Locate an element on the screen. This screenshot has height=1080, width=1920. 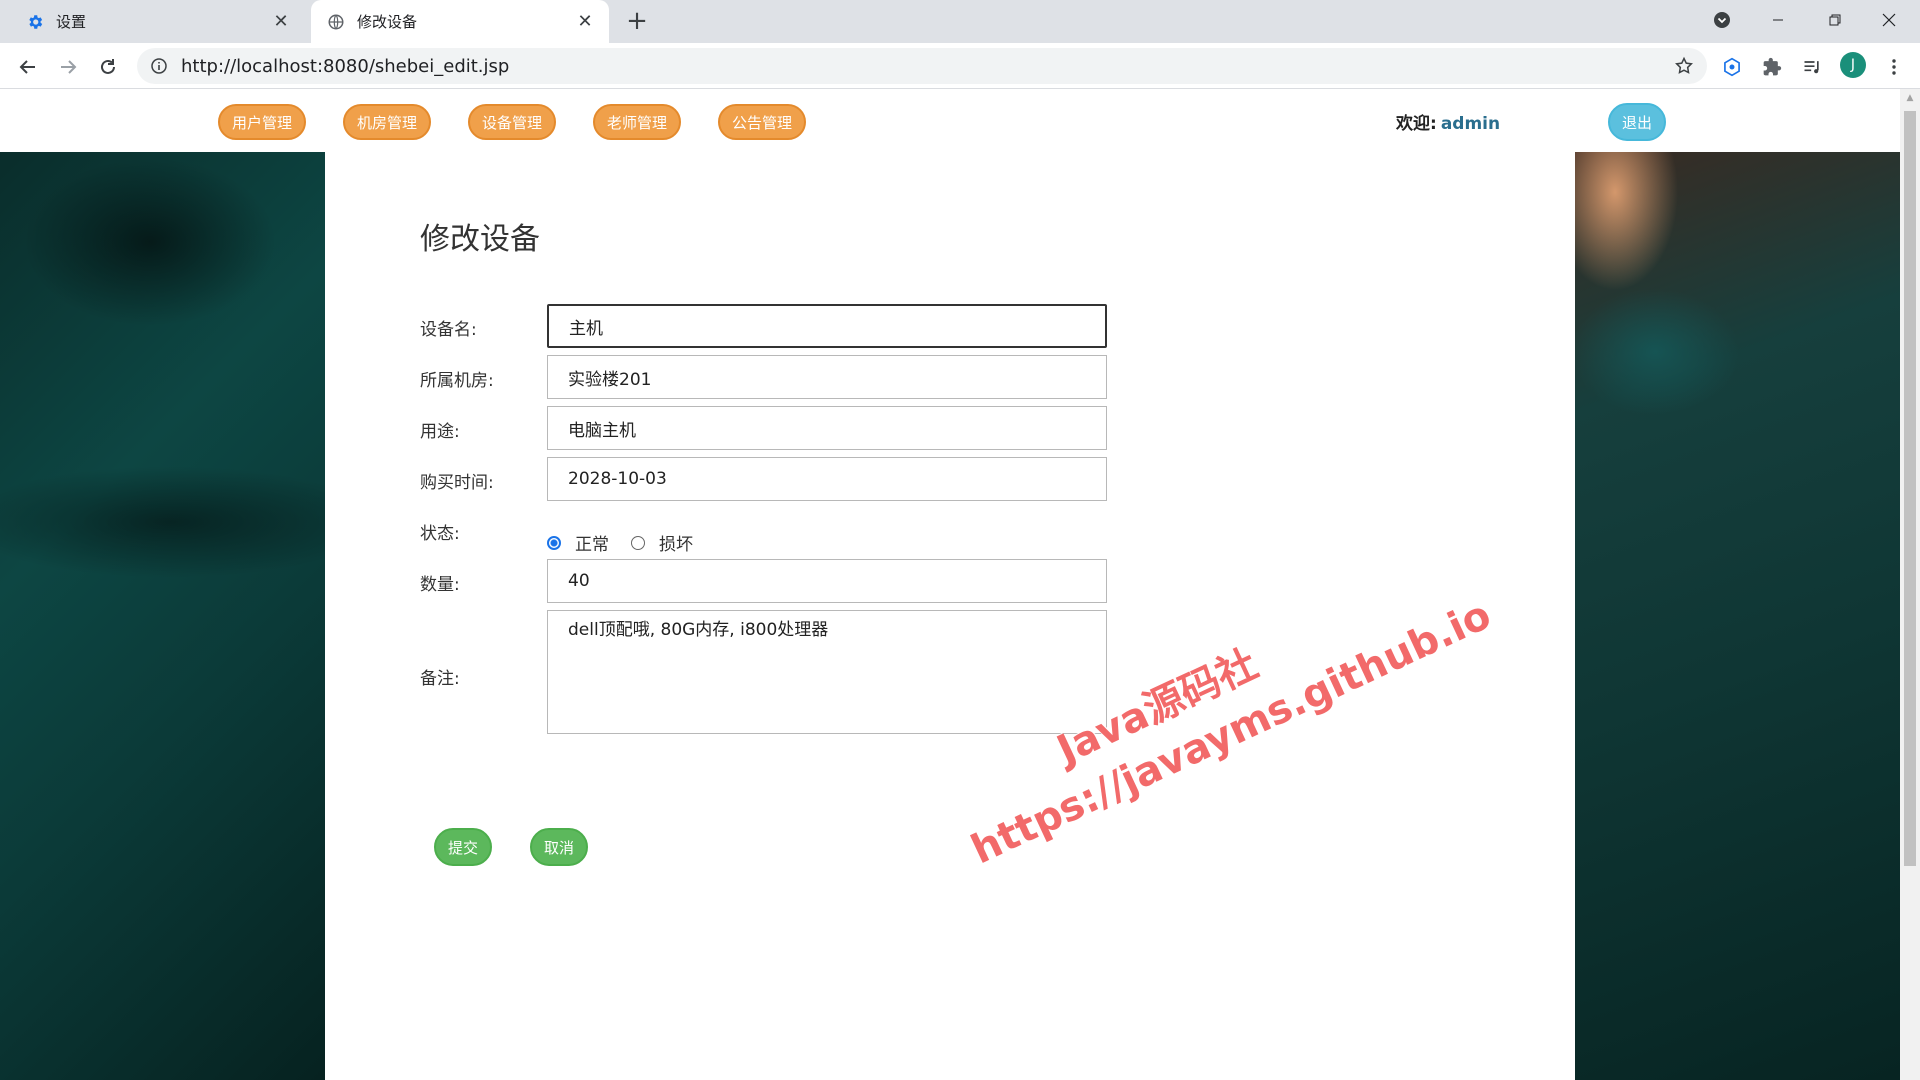
extension-hexagon-icon is located at coordinates (1732, 67).